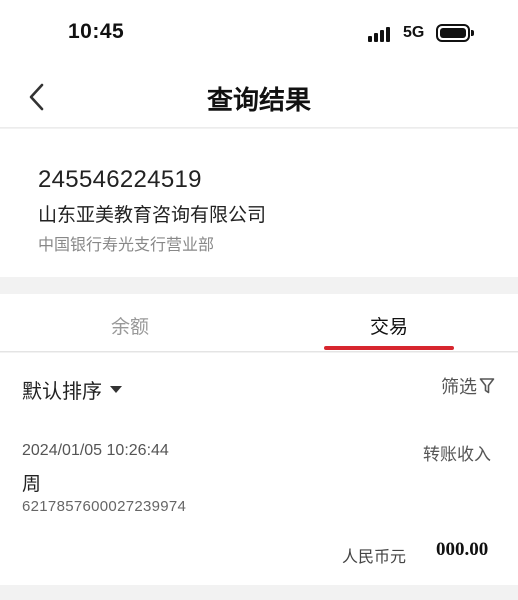  What do you see at coordinates (389, 348) in the screenshot?
I see `active-tab-indicator` at bounding box center [389, 348].